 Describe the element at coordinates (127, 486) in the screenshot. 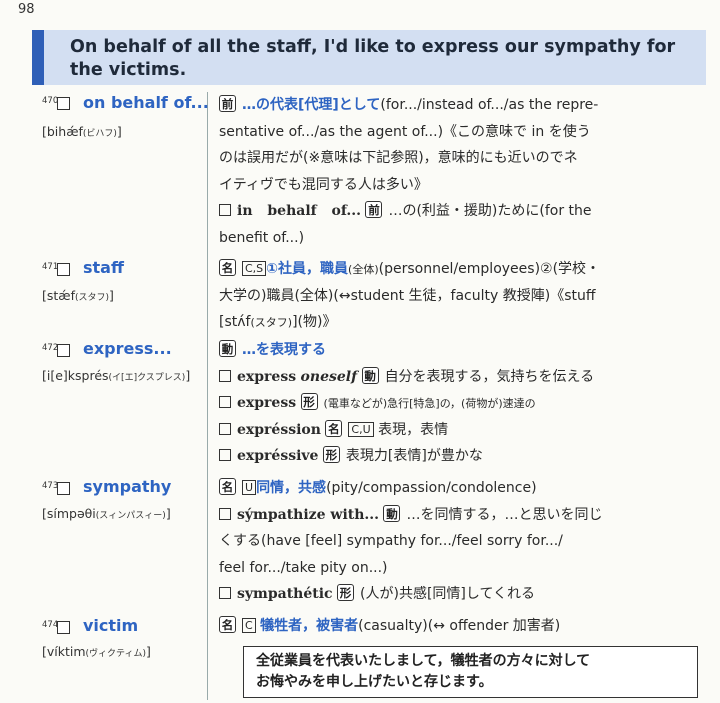

I see `headword: sympathy` at that location.